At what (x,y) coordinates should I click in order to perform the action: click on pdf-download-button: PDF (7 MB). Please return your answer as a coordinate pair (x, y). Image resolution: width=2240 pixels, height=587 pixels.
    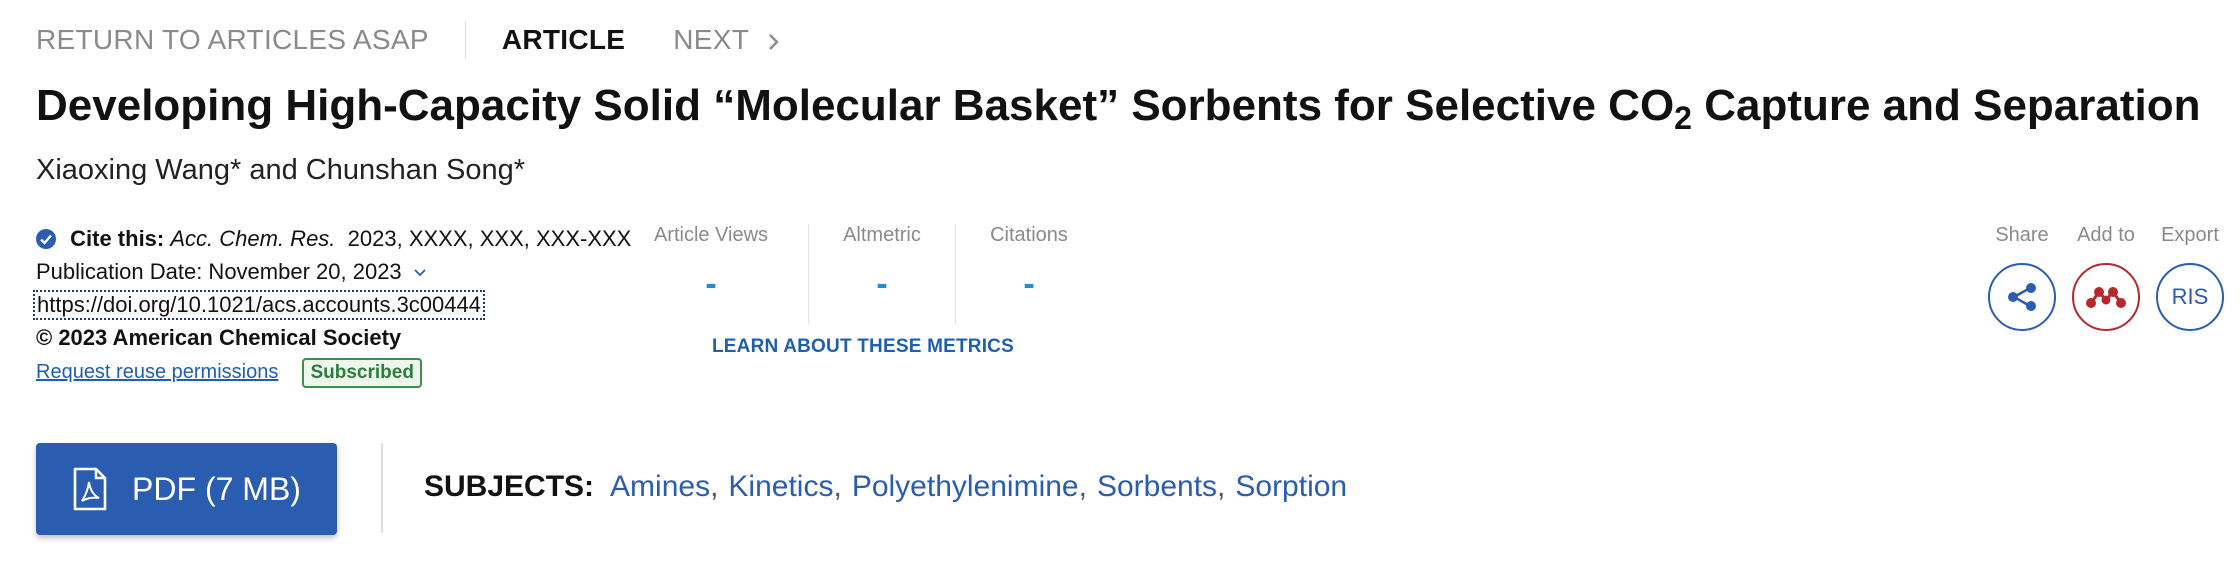
    Looking at the image, I should click on (186, 489).